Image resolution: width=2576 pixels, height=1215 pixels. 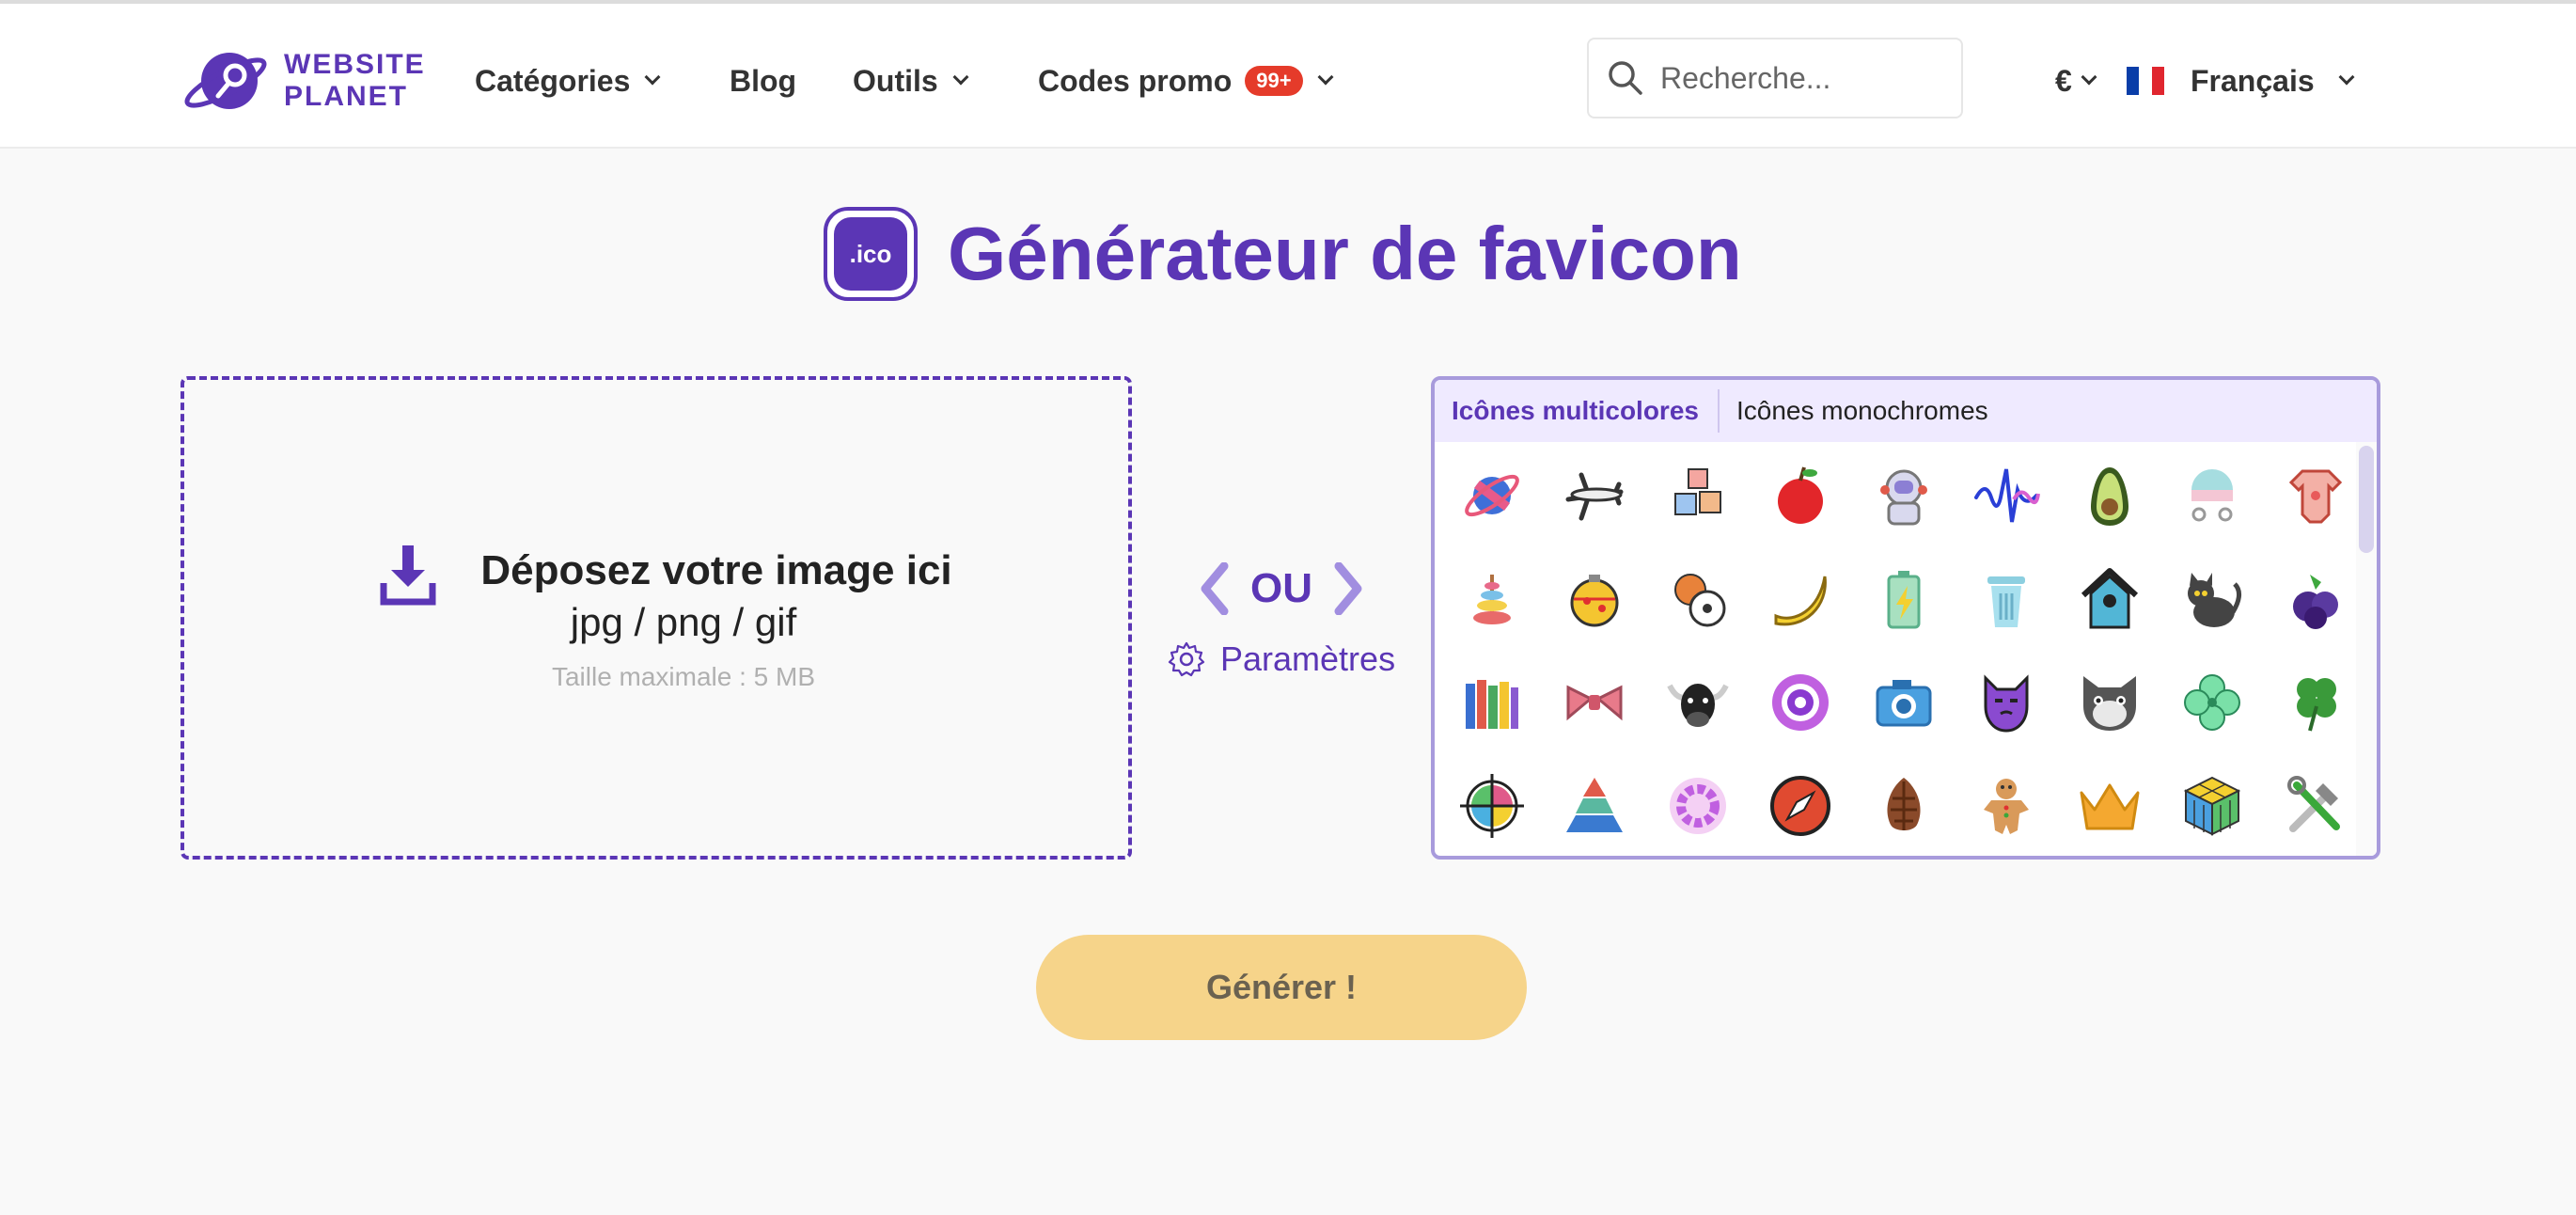 I want to click on compass-icon, so click(x=1801, y=806).